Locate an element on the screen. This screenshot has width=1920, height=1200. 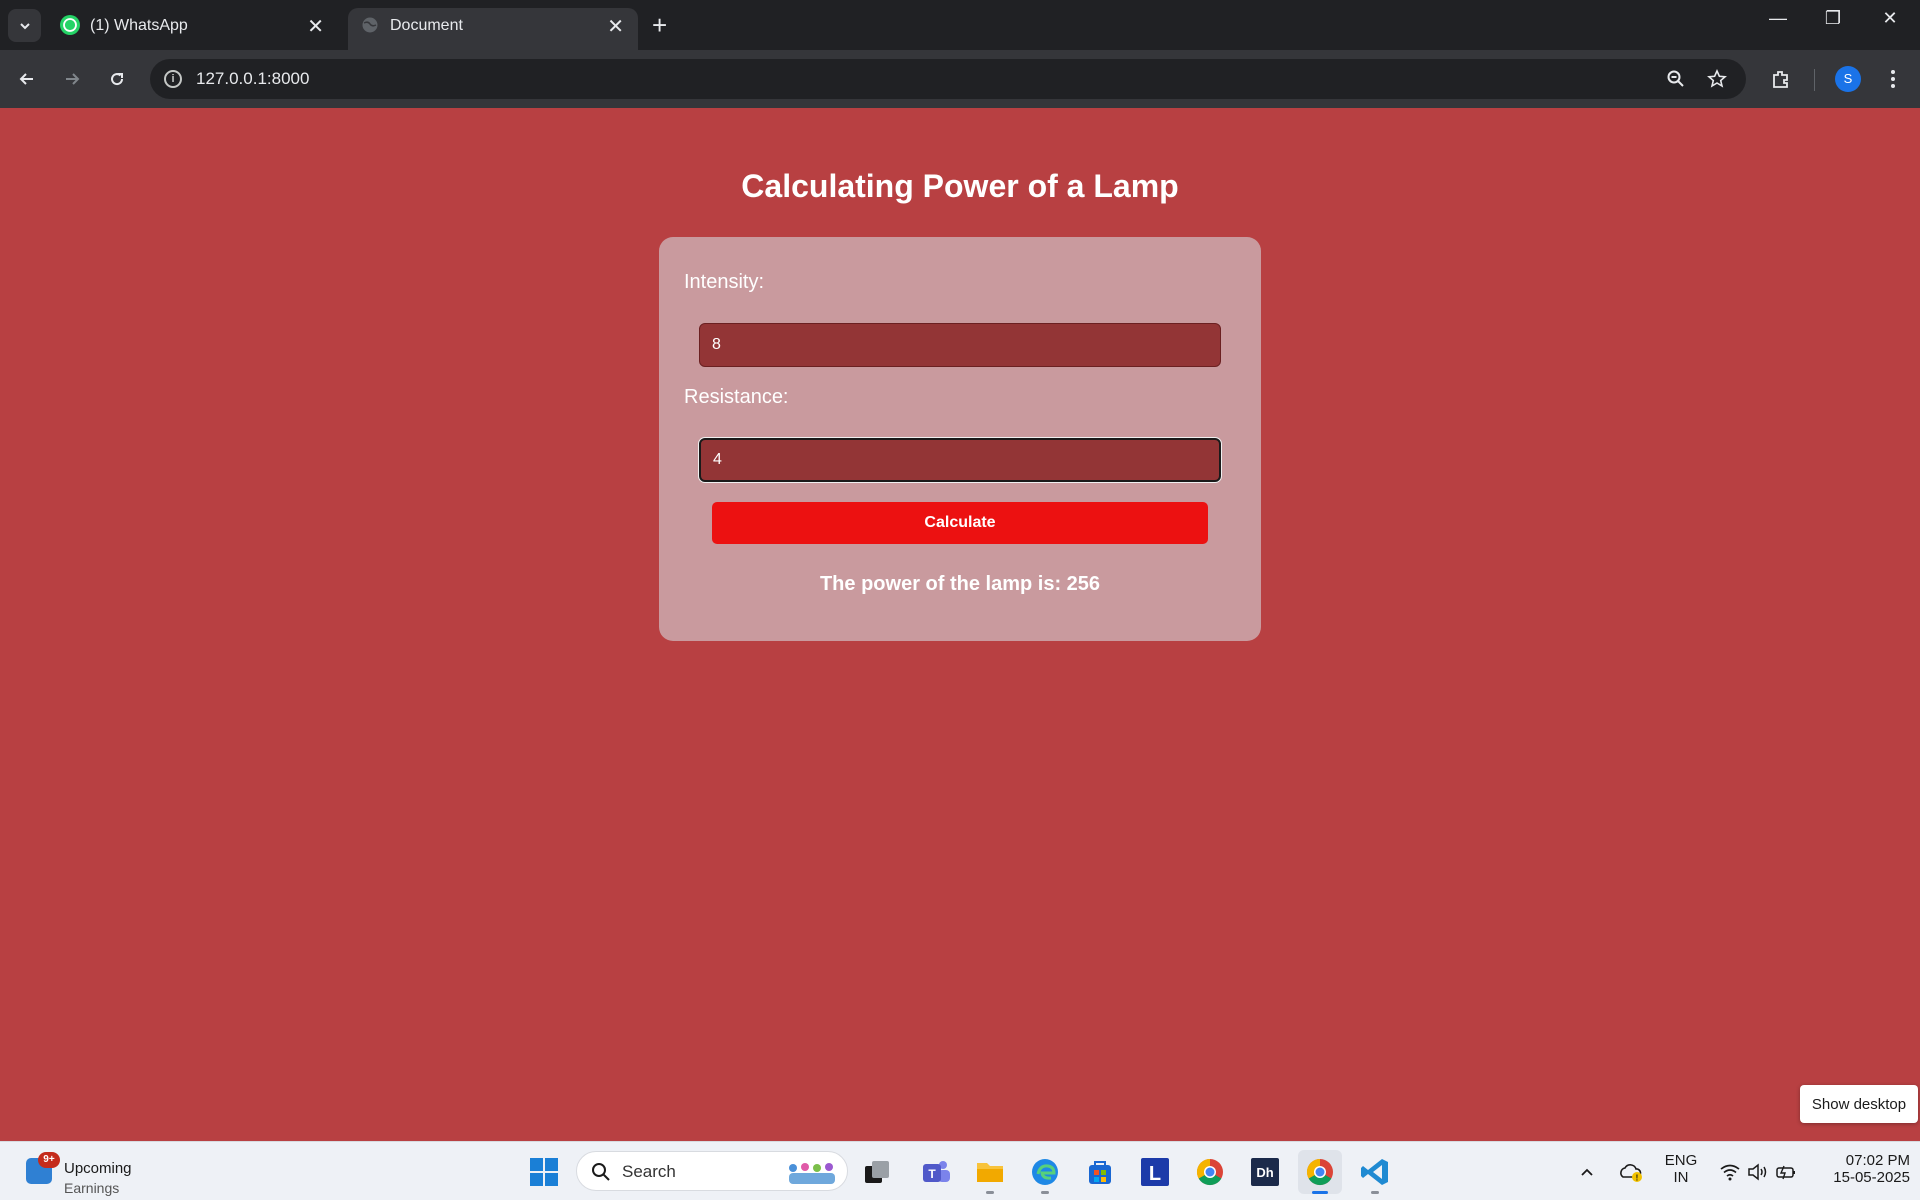
clock: 07:02 PM 15-05-2025 is located at coordinates (1860, 1169).